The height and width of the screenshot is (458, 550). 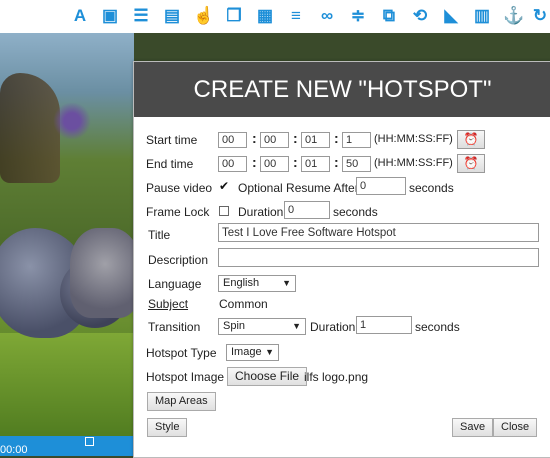 What do you see at coordinates (141, 16) in the screenshot?
I see `list-icon: ☰` at bounding box center [141, 16].